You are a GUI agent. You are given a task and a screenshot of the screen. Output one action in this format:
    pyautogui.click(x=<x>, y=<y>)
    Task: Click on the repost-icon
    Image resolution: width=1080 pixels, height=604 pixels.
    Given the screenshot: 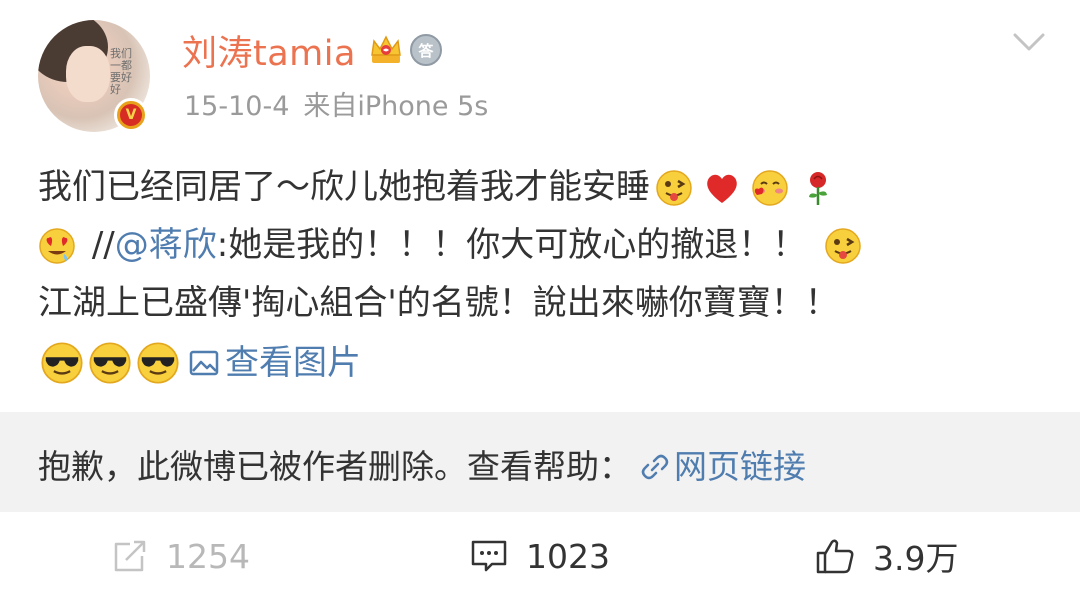 What is the action you would take?
    pyautogui.click(x=130, y=556)
    